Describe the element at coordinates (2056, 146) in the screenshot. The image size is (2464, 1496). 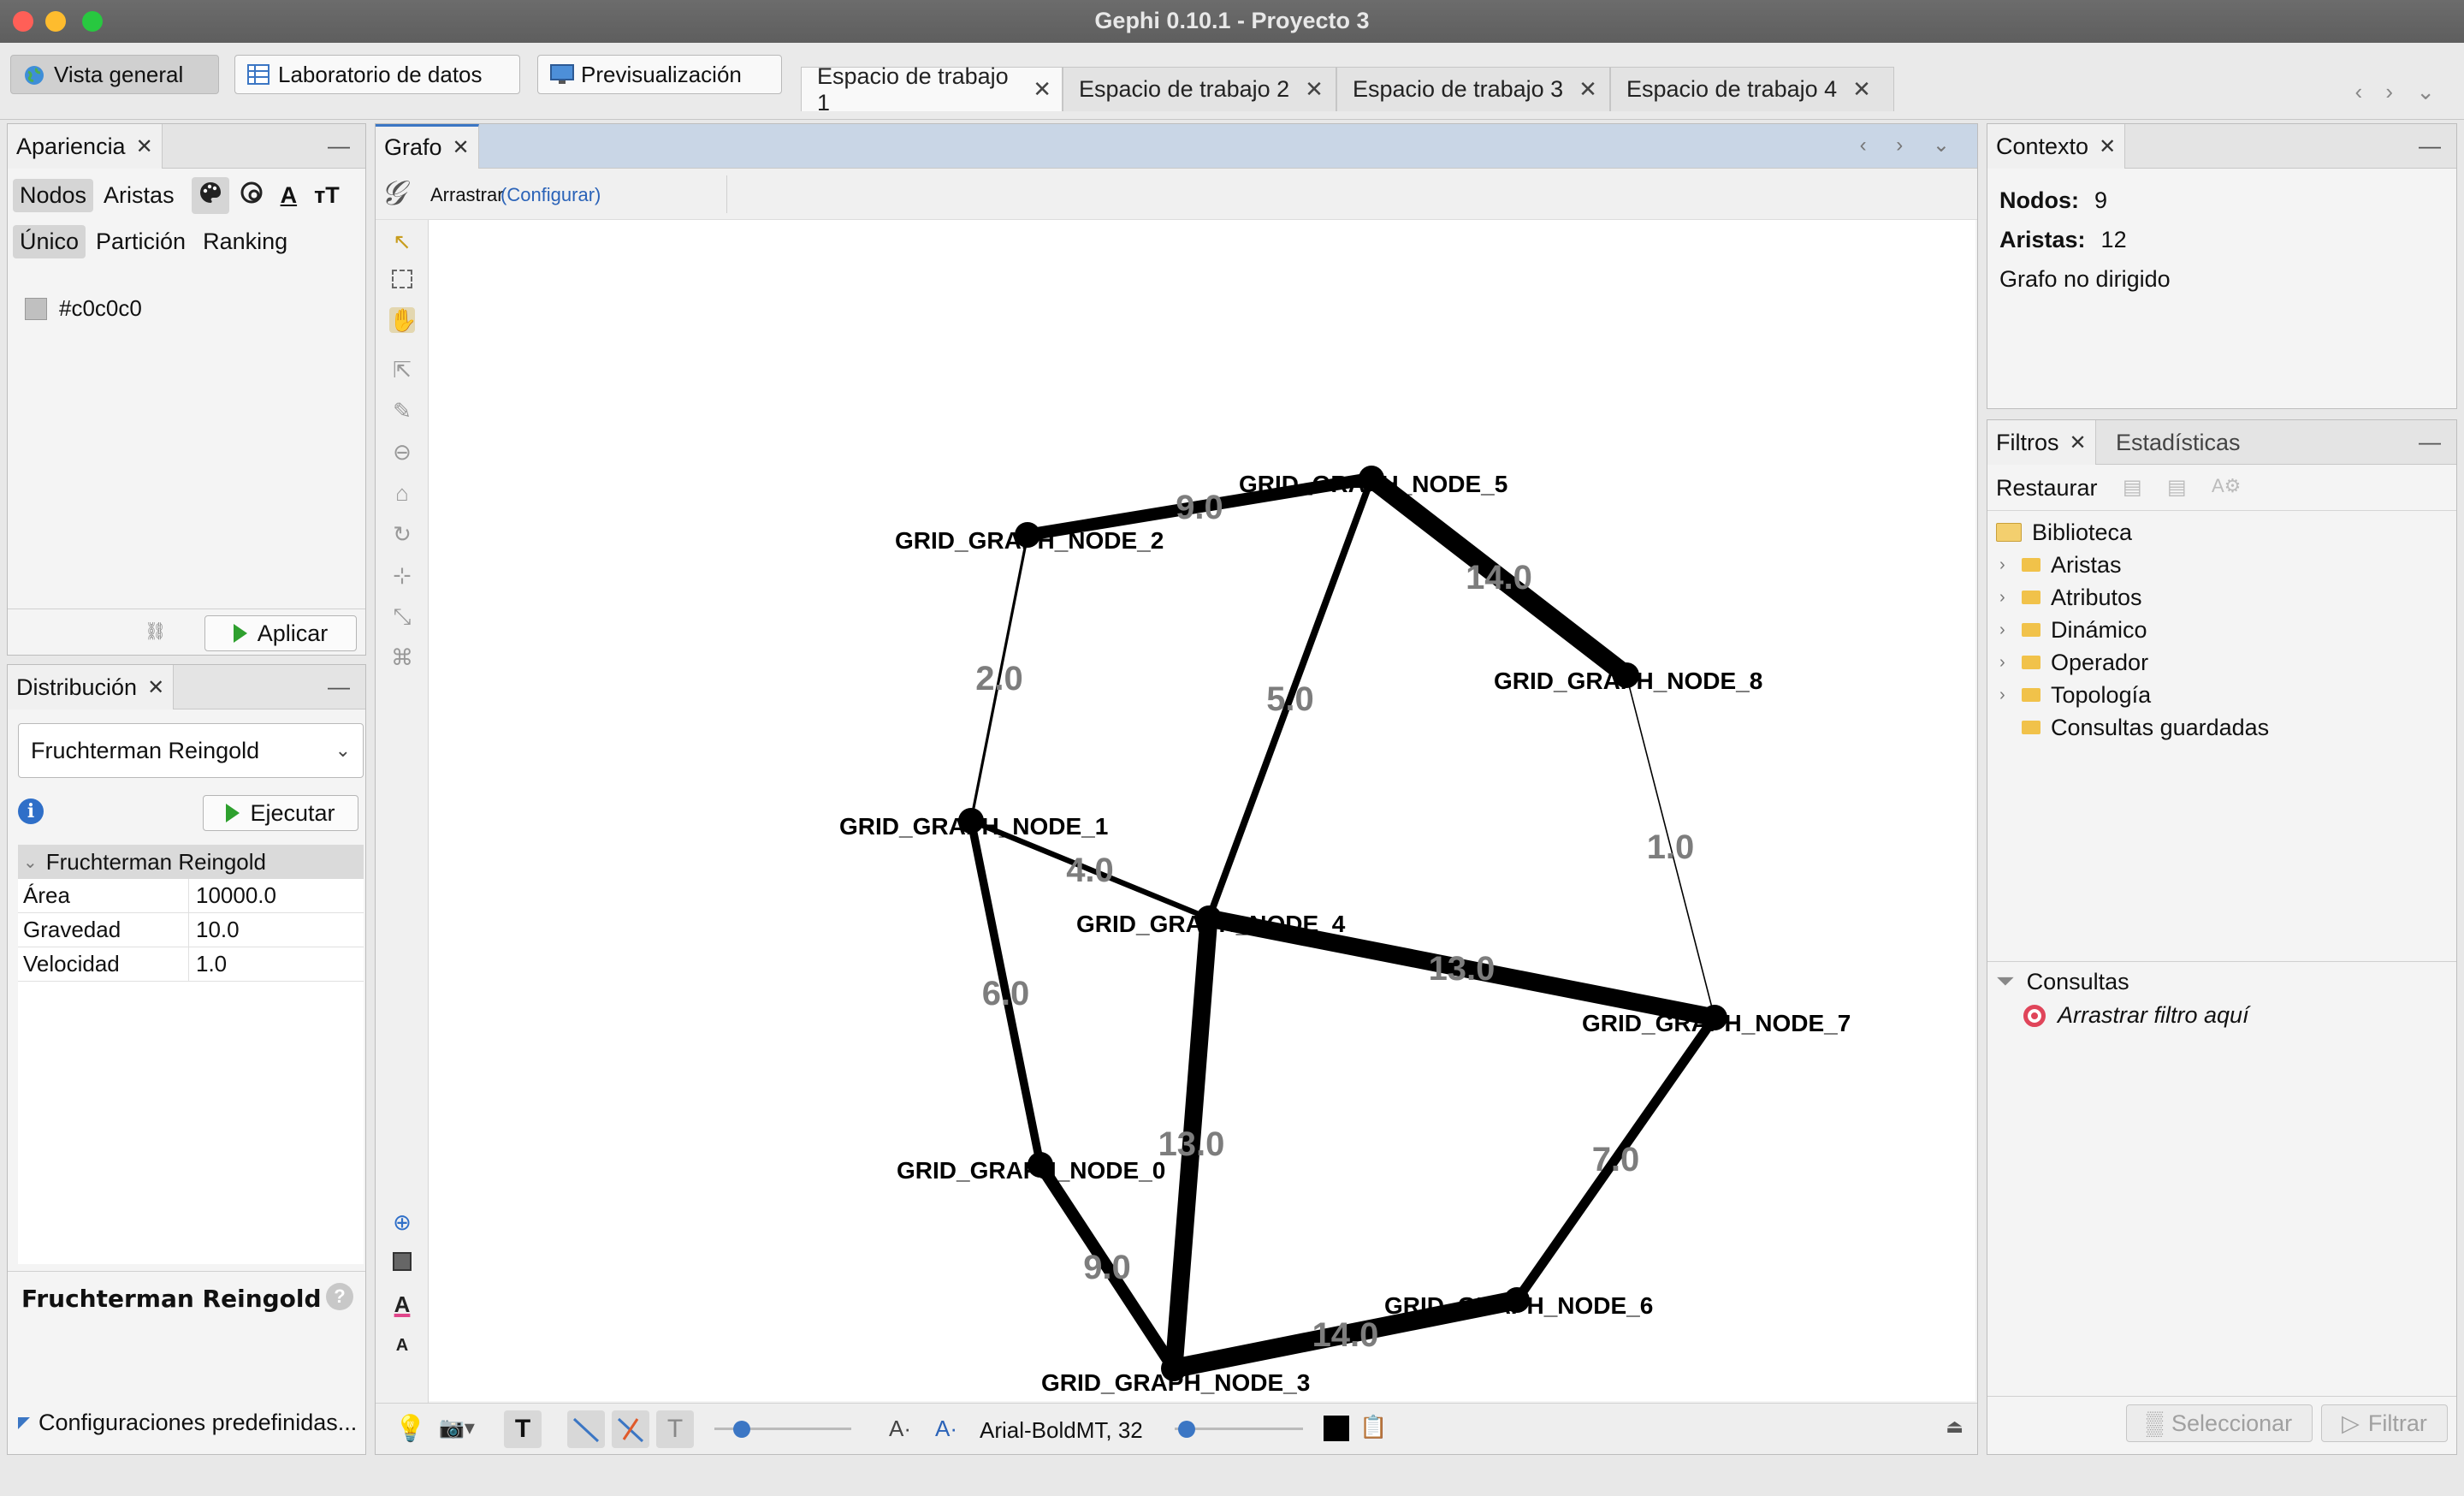
I see `context-tab: Contexto ✕` at that location.